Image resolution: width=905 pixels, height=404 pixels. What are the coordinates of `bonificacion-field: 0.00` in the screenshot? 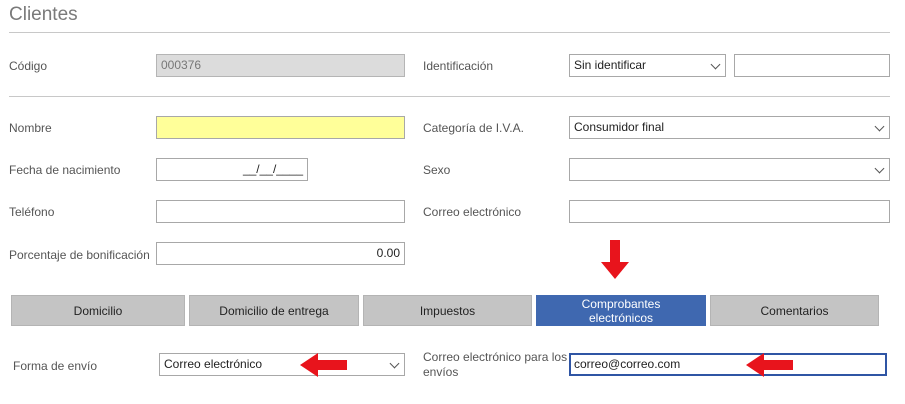 It's located at (280, 253).